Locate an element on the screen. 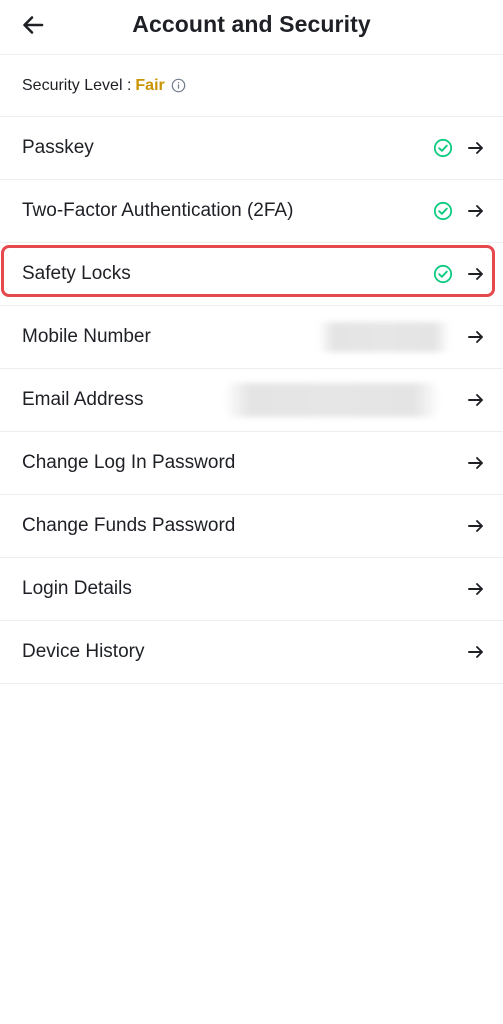 The width and height of the screenshot is (503, 1024). email-address-row: Email Address is located at coordinates (251, 400).